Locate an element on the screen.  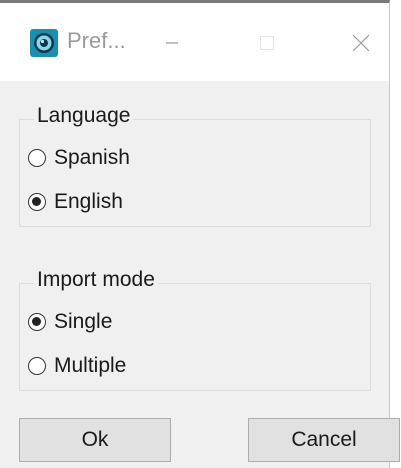
radio-spanish-indicator is located at coordinates (37, 158).